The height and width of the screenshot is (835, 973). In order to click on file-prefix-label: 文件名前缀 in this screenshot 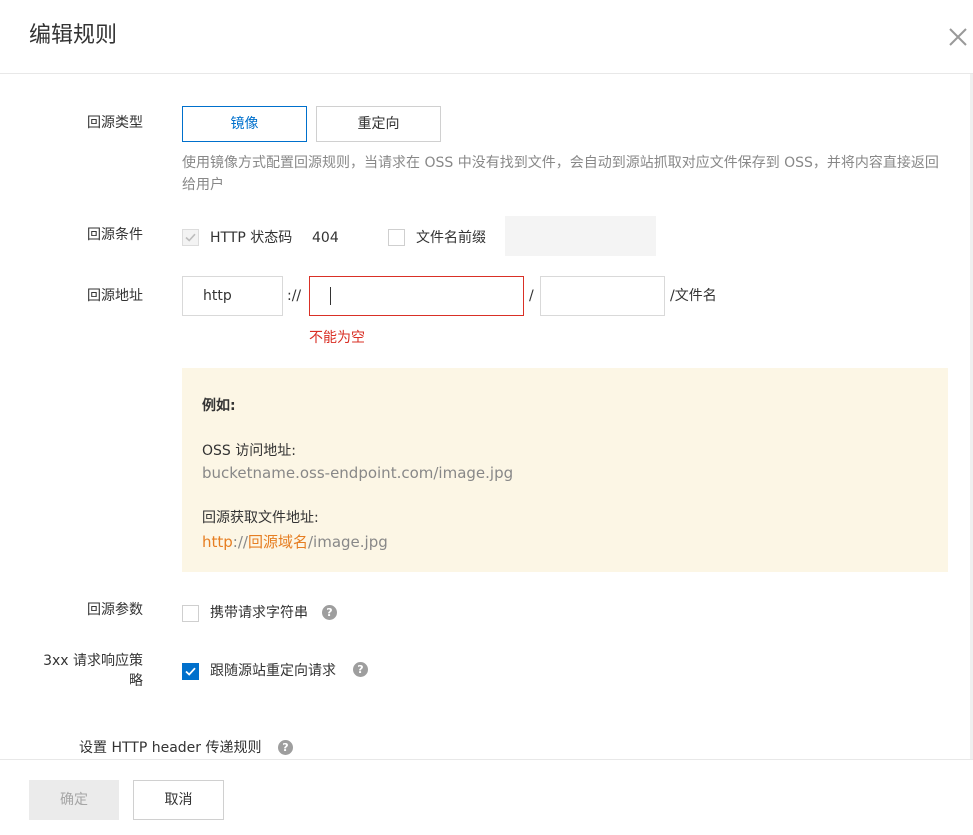, I will do `click(451, 238)`.